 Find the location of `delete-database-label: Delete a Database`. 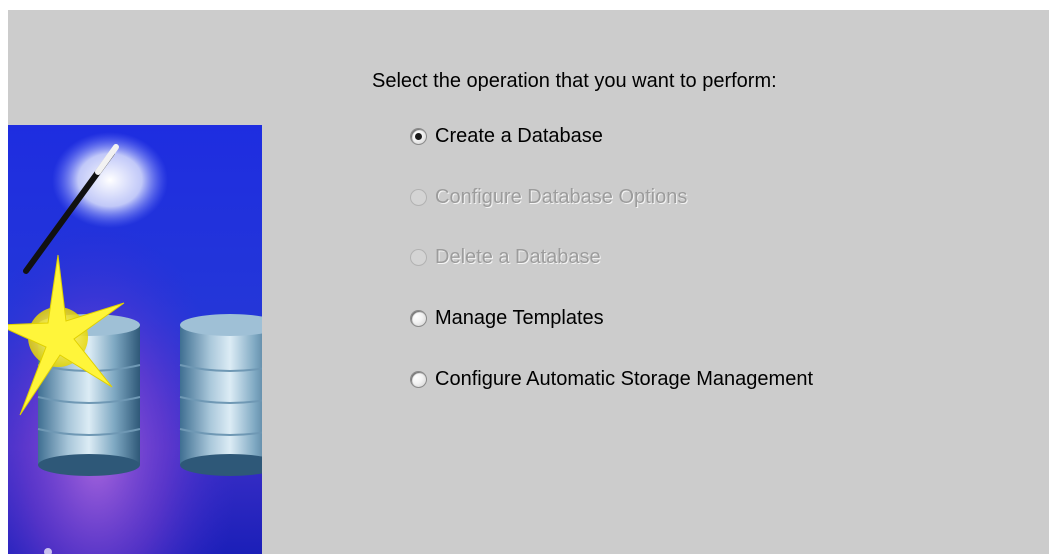

delete-database-label: Delete a Database is located at coordinates (518, 256).